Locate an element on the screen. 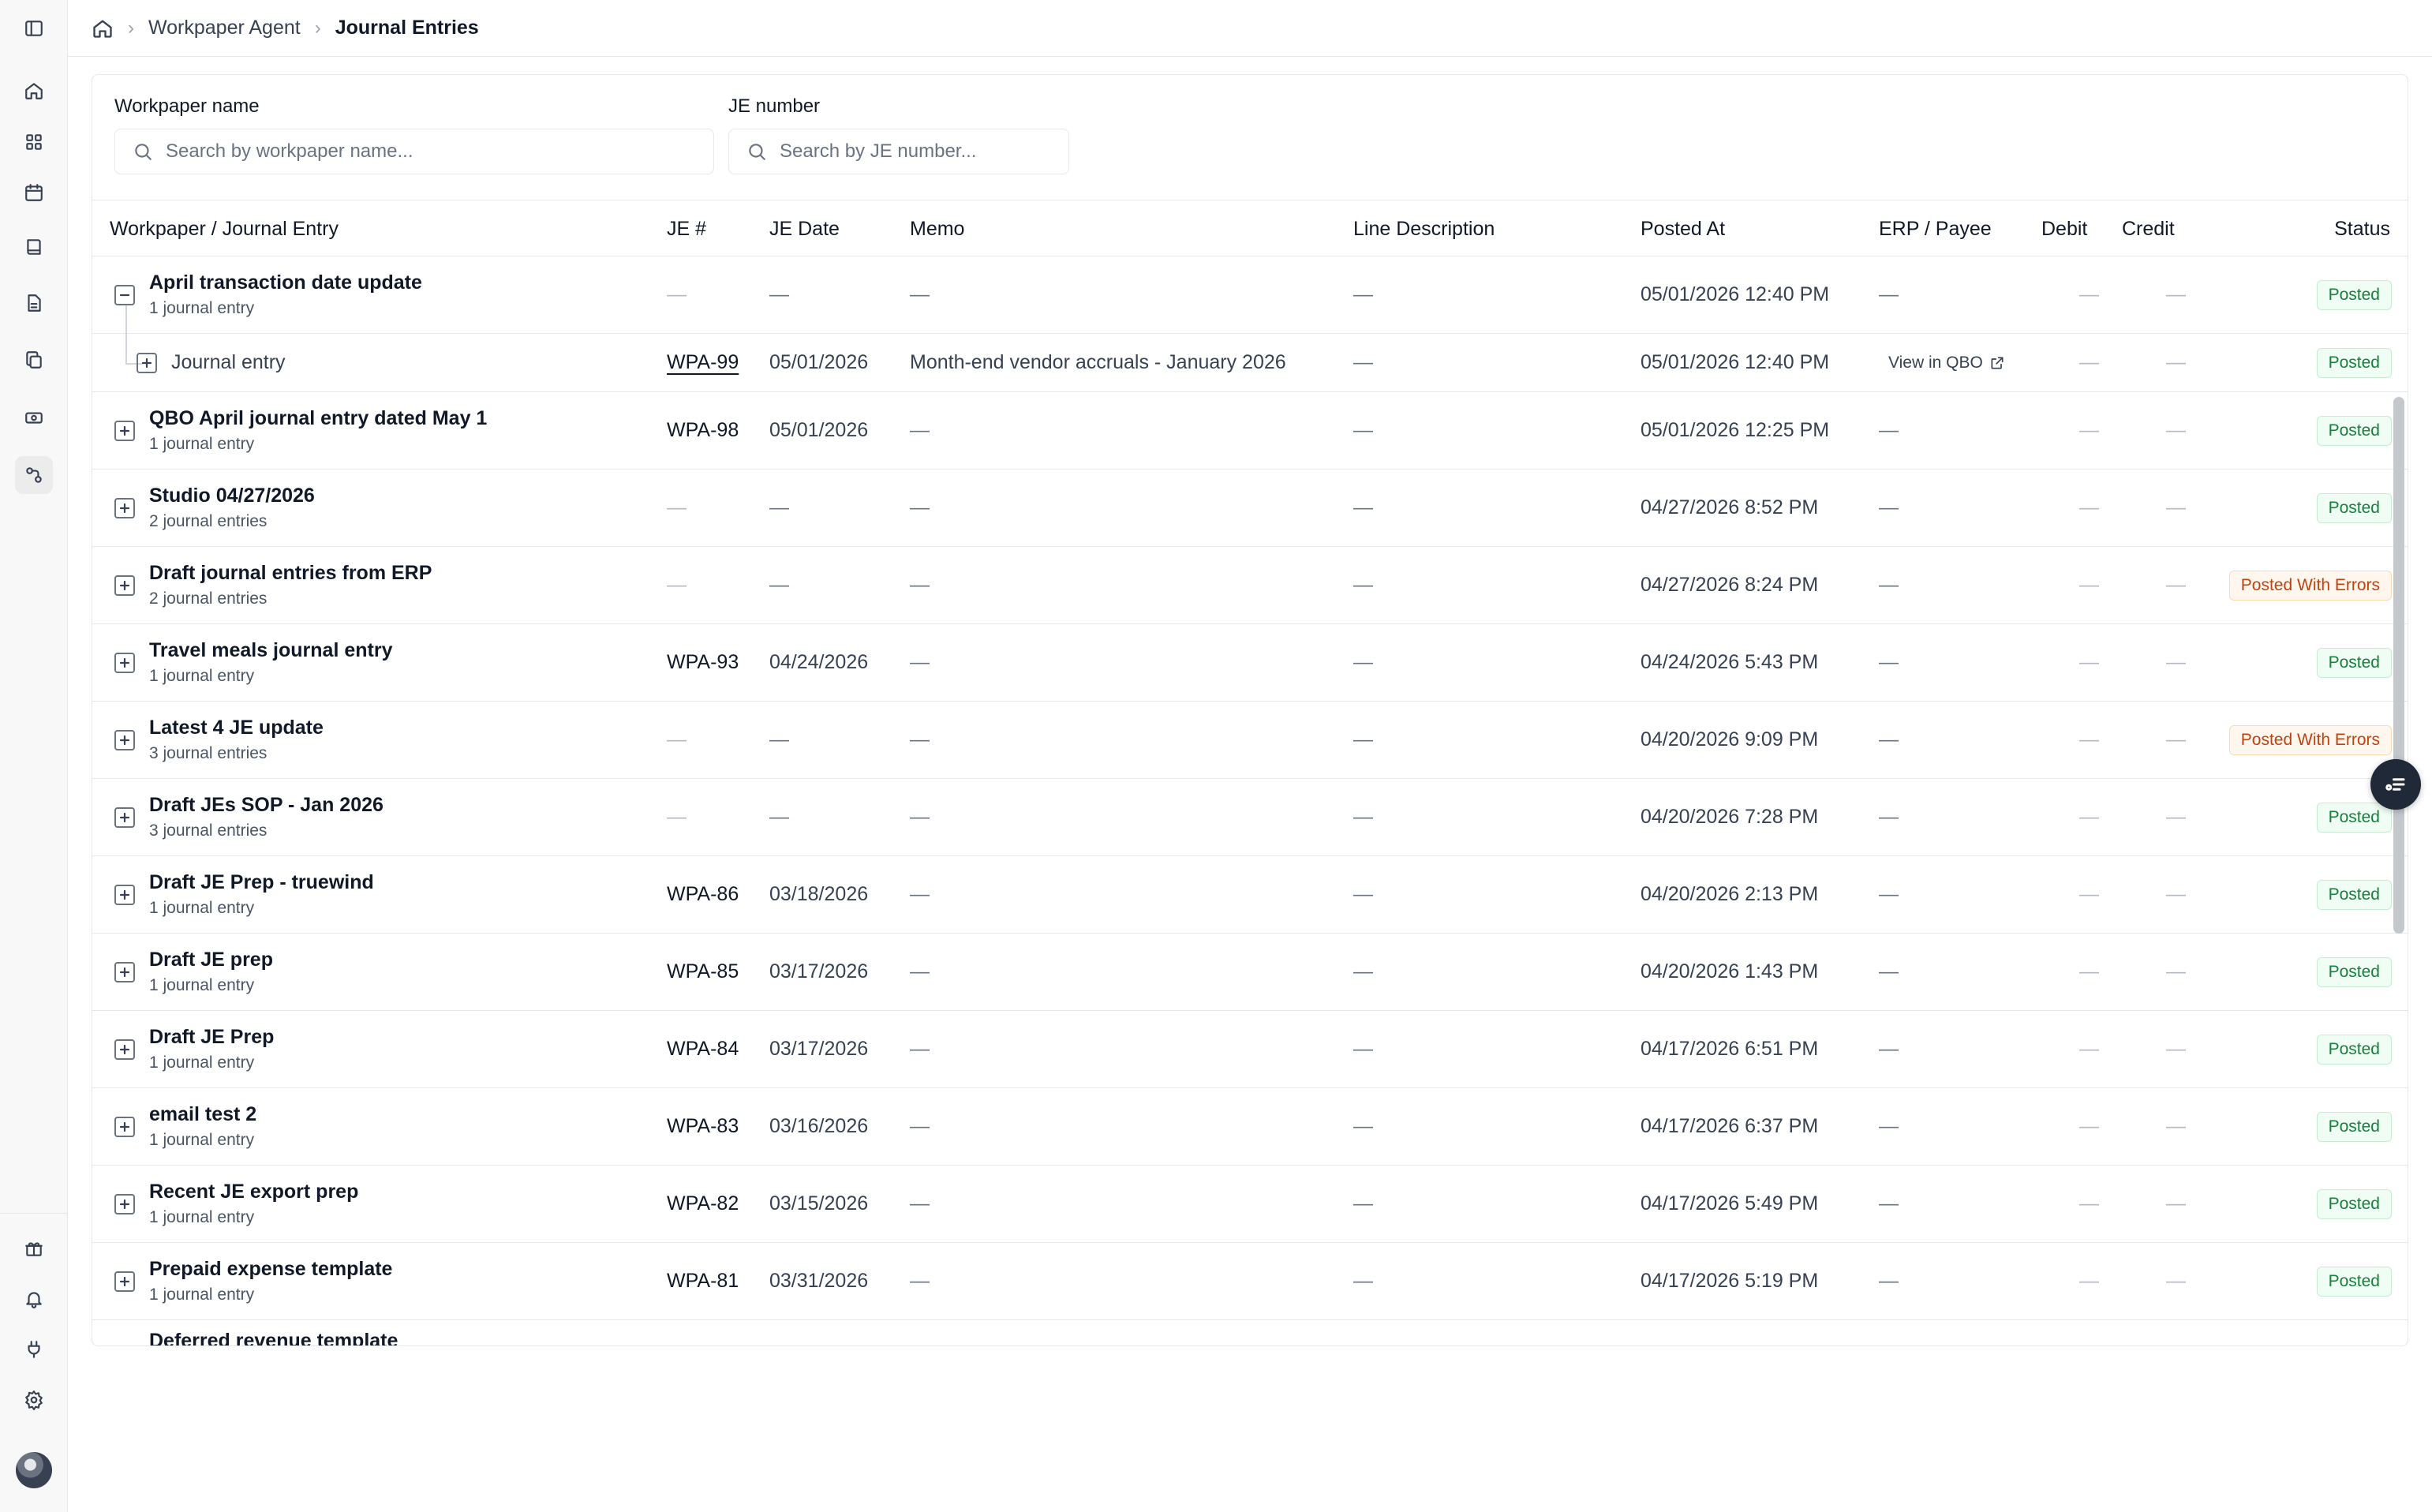  document-icon is located at coordinates (34, 303).